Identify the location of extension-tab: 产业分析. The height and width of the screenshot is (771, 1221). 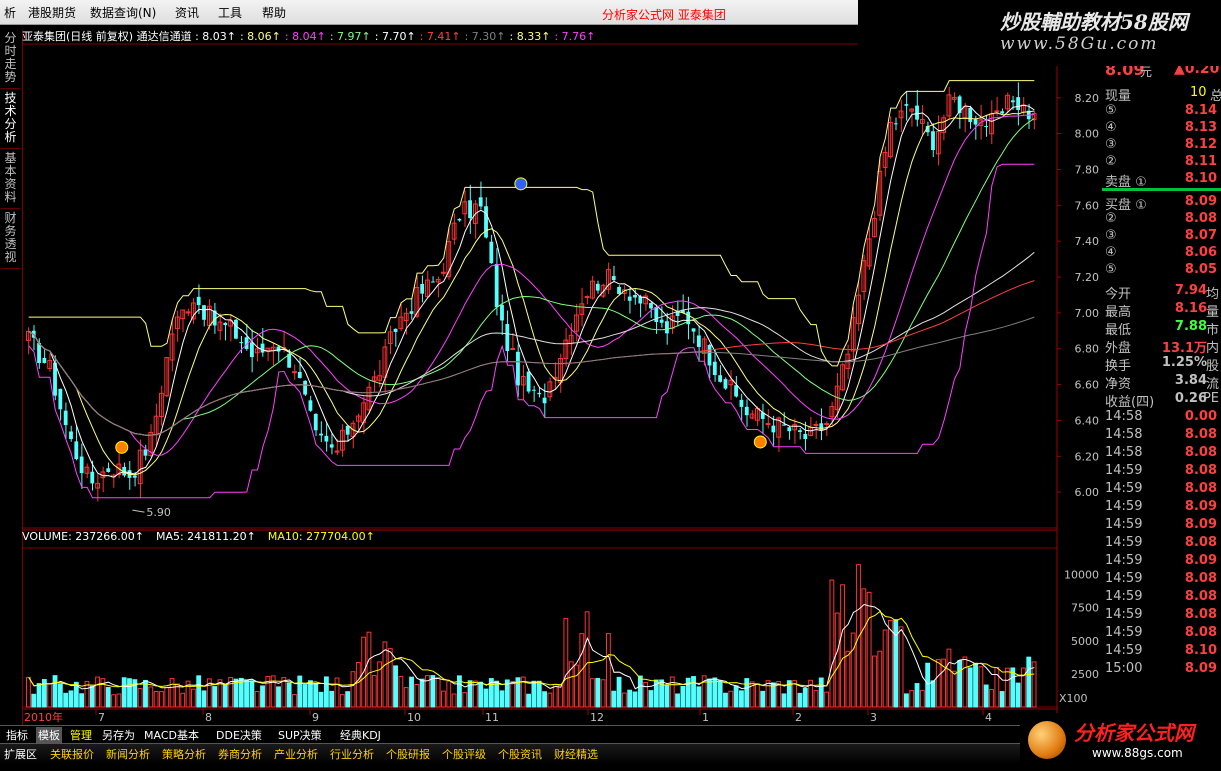
(296, 754).